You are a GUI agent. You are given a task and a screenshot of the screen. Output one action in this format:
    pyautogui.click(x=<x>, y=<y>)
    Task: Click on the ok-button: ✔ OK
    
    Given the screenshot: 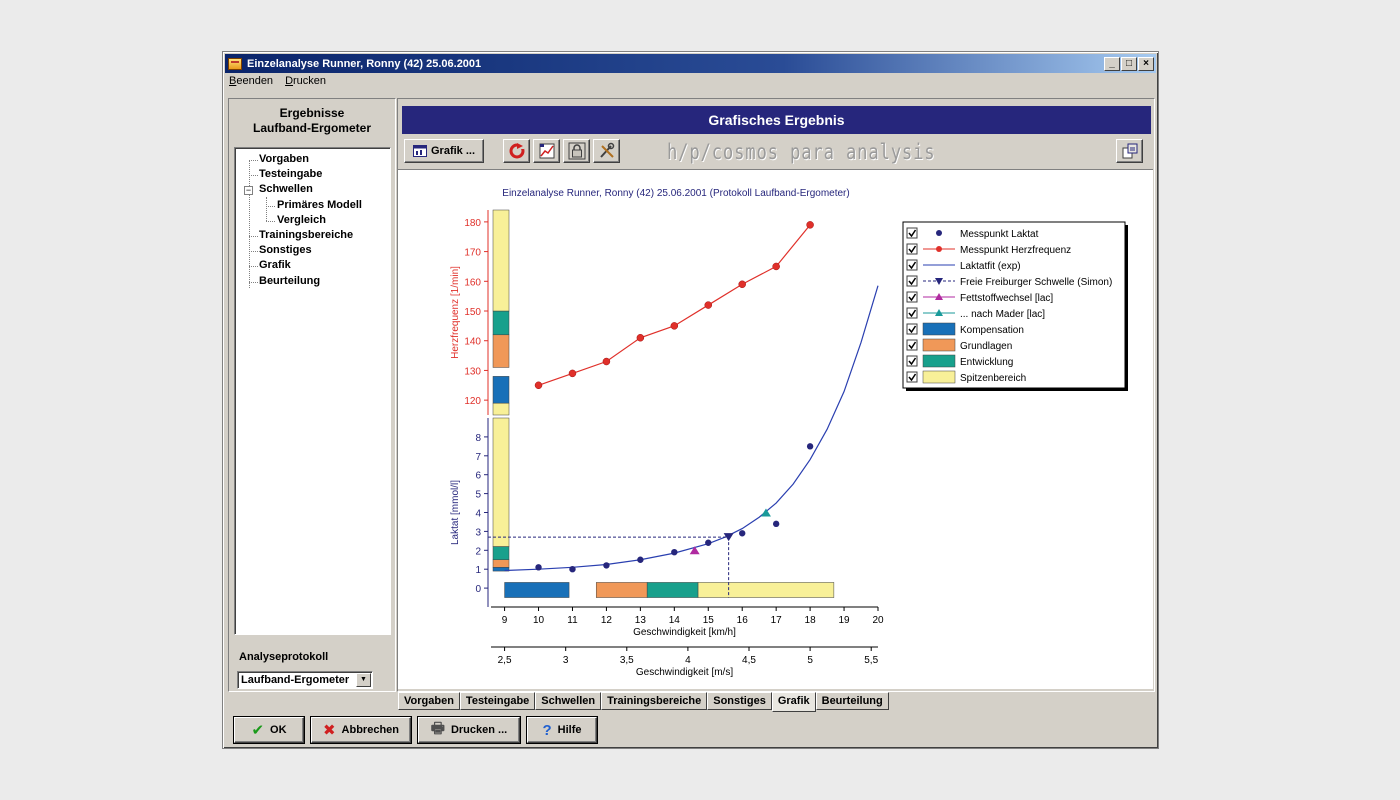 What is the action you would take?
    pyautogui.click(x=269, y=730)
    